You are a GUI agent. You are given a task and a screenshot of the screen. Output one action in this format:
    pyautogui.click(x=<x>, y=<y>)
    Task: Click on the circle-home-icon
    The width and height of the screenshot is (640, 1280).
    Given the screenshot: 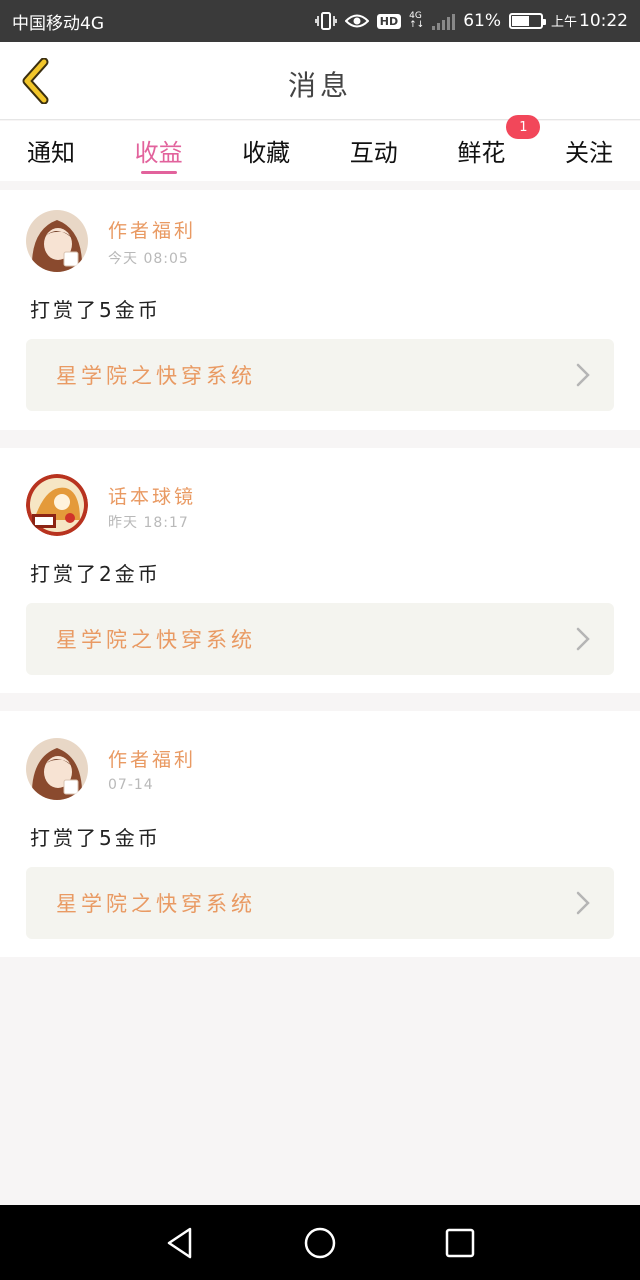 What is the action you would take?
    pyautogui.click(x=320, y=1242)
    